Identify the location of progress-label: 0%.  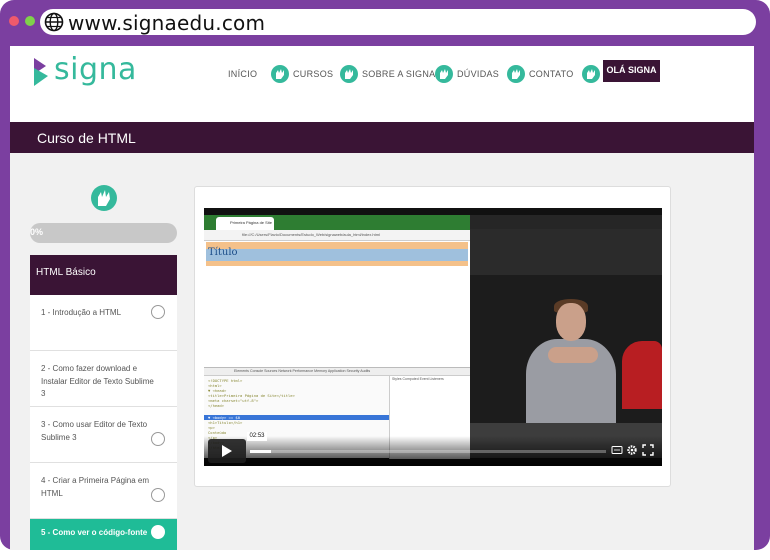
(37, 232).